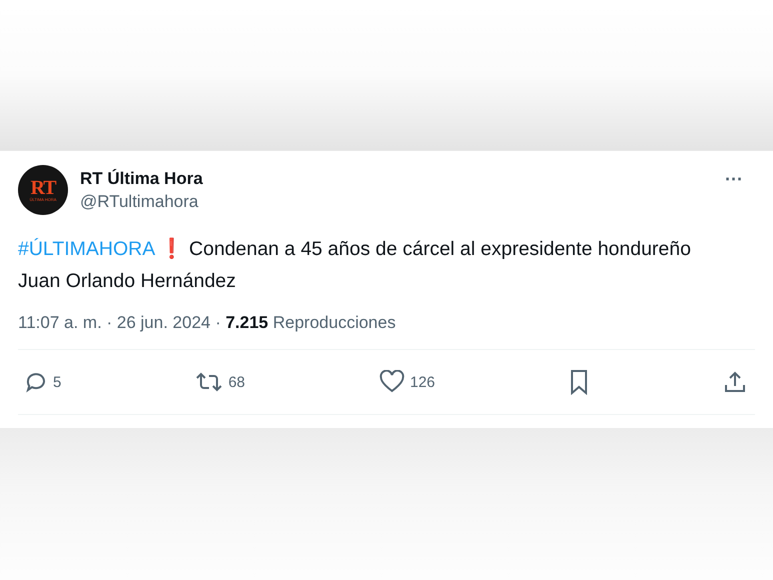  I want to click on author-handle: @RTultimahora, so click(394, 202).